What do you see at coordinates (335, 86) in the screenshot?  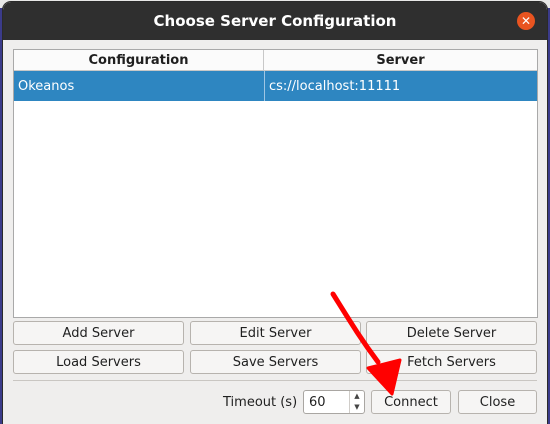 I see `cell-server: cs://localhost:11111` at bounding box center [335, 86].